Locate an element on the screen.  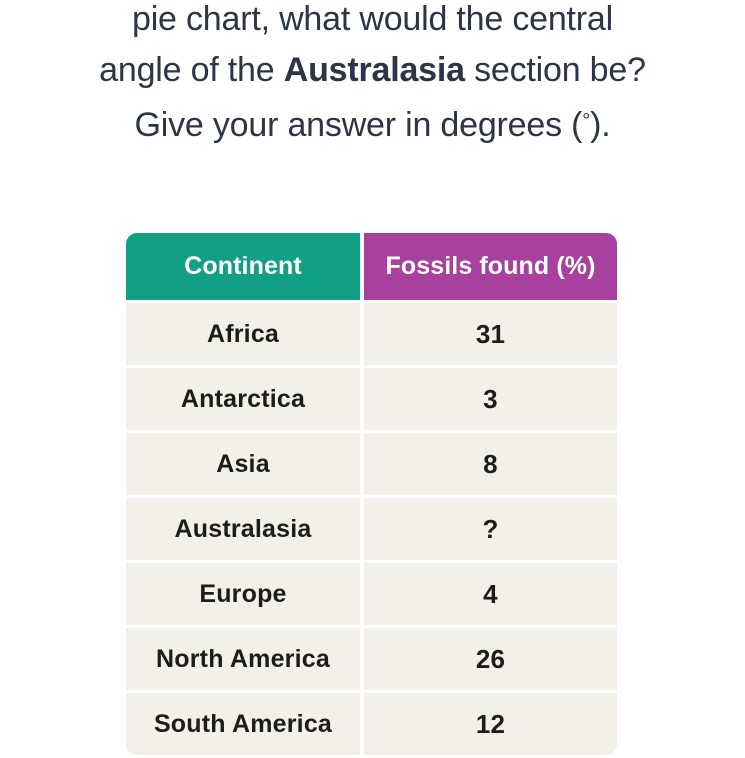
question-line-2-suffix: section be? is located at coordinates (555, 70).